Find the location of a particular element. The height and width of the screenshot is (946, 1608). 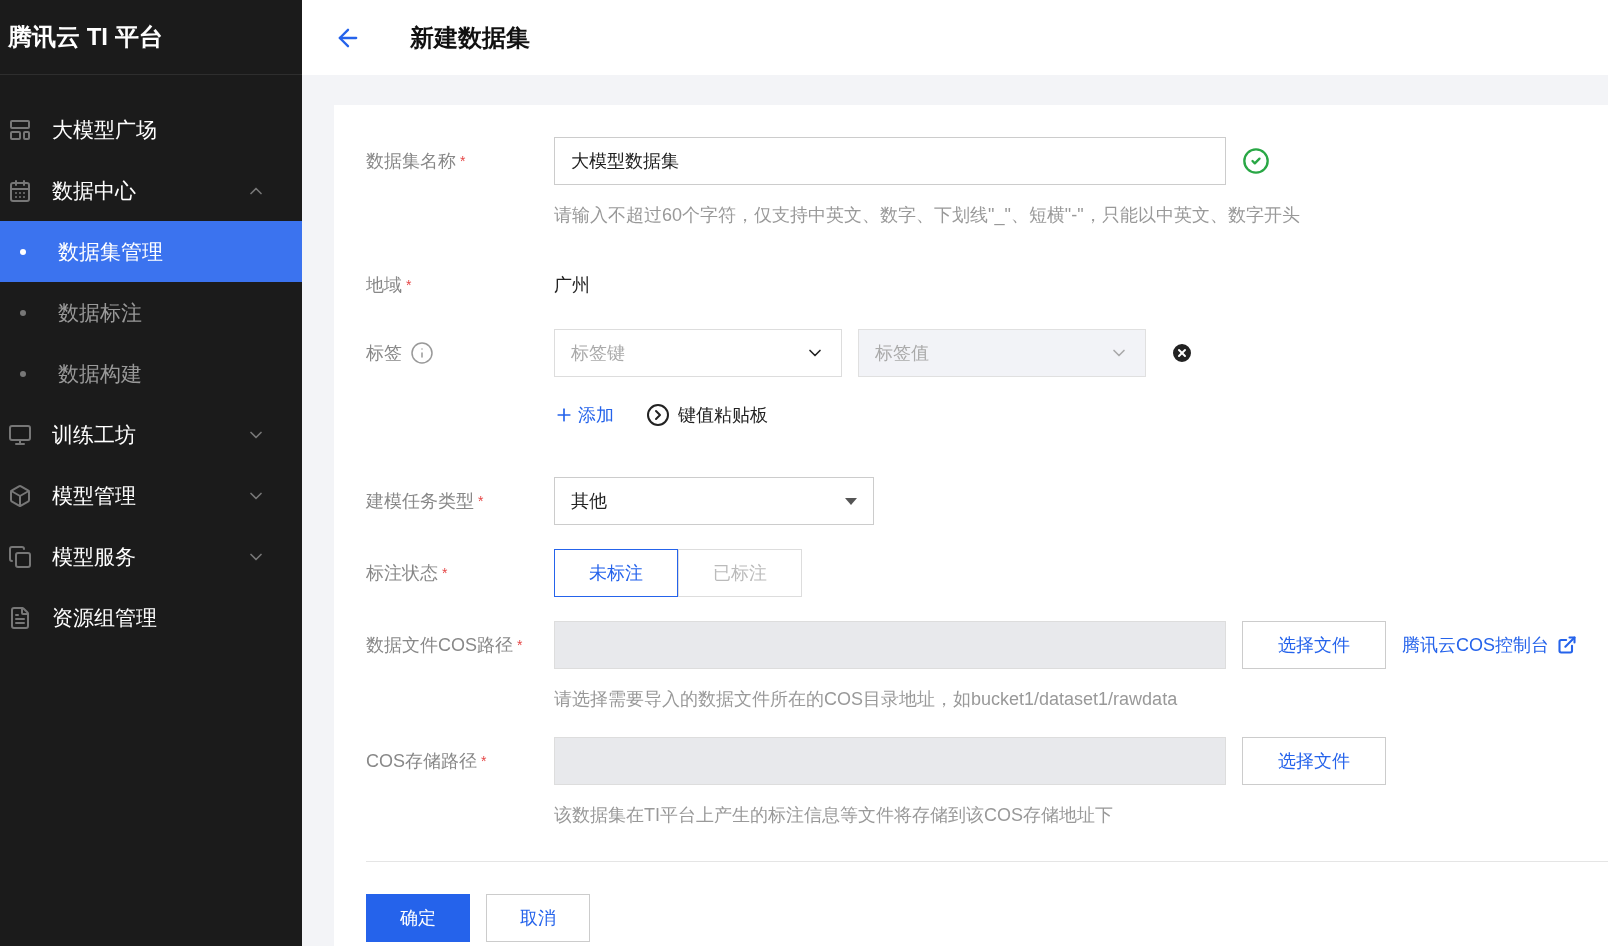

nav-item: 资源组管理 is located at coordinates (151, 617).